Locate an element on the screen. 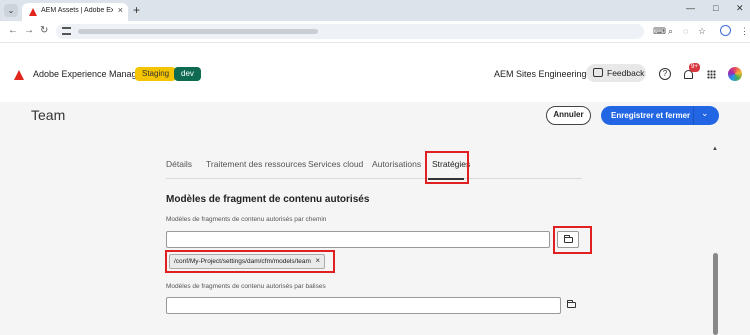 Image resolution: width=750 pixels, height=335 pixels. highlight-browse-button is located at coordinates (572, 240).